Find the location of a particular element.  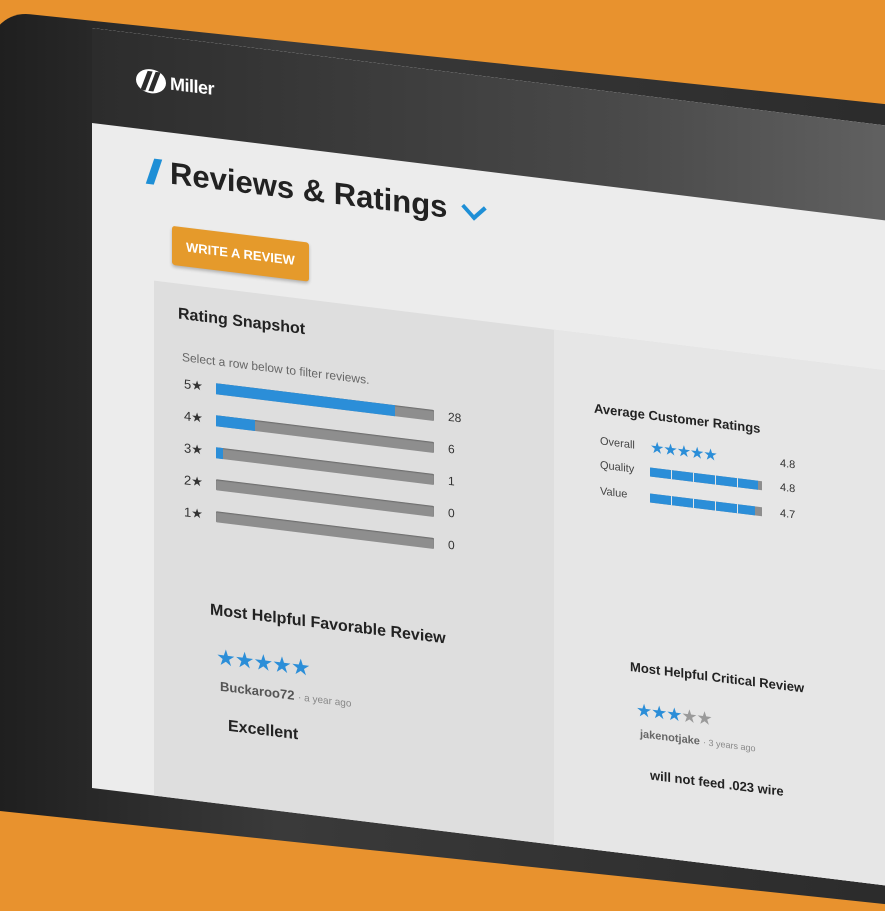

critical-stars-filled: ★★★ is located at coordinates (659, 712).